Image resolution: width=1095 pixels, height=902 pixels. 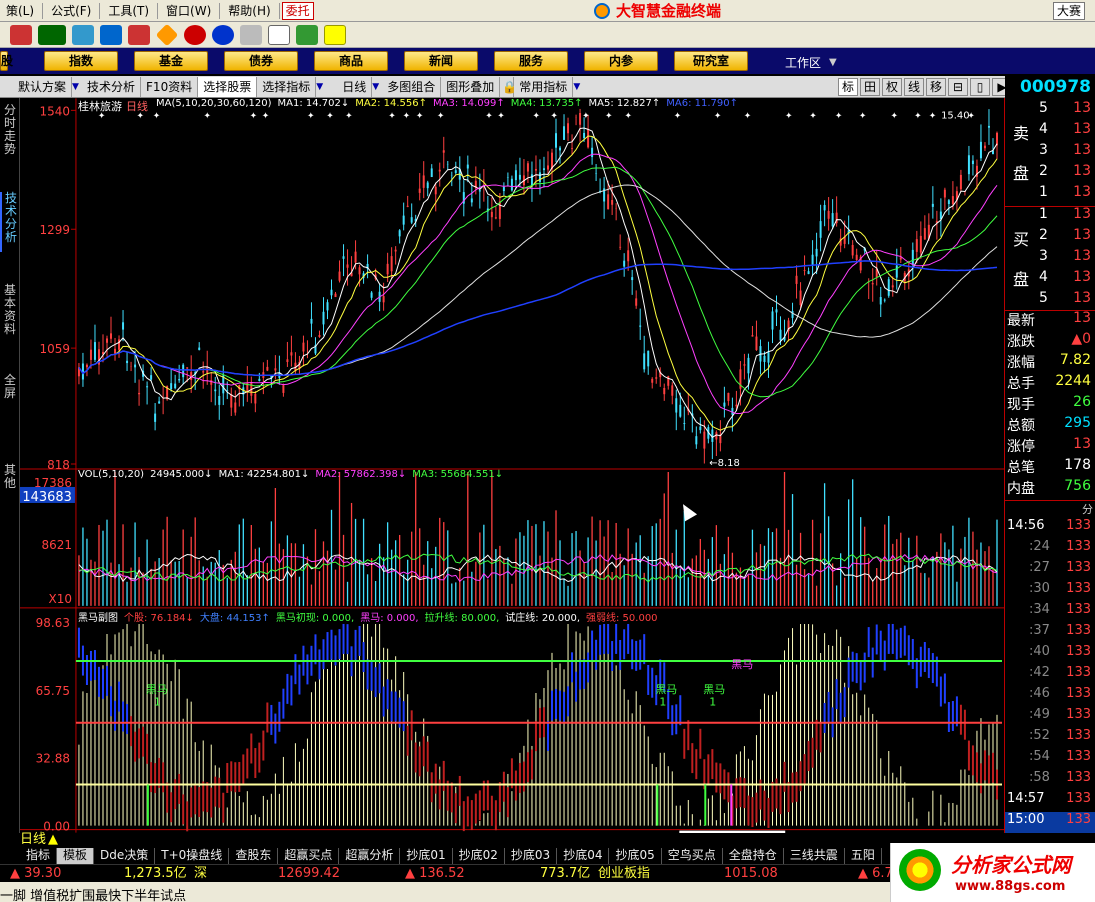 What do you see at coordinates (349, 86) in the screenshot?
I see `tab-daily: 日线` at bounding box center [349, 86].